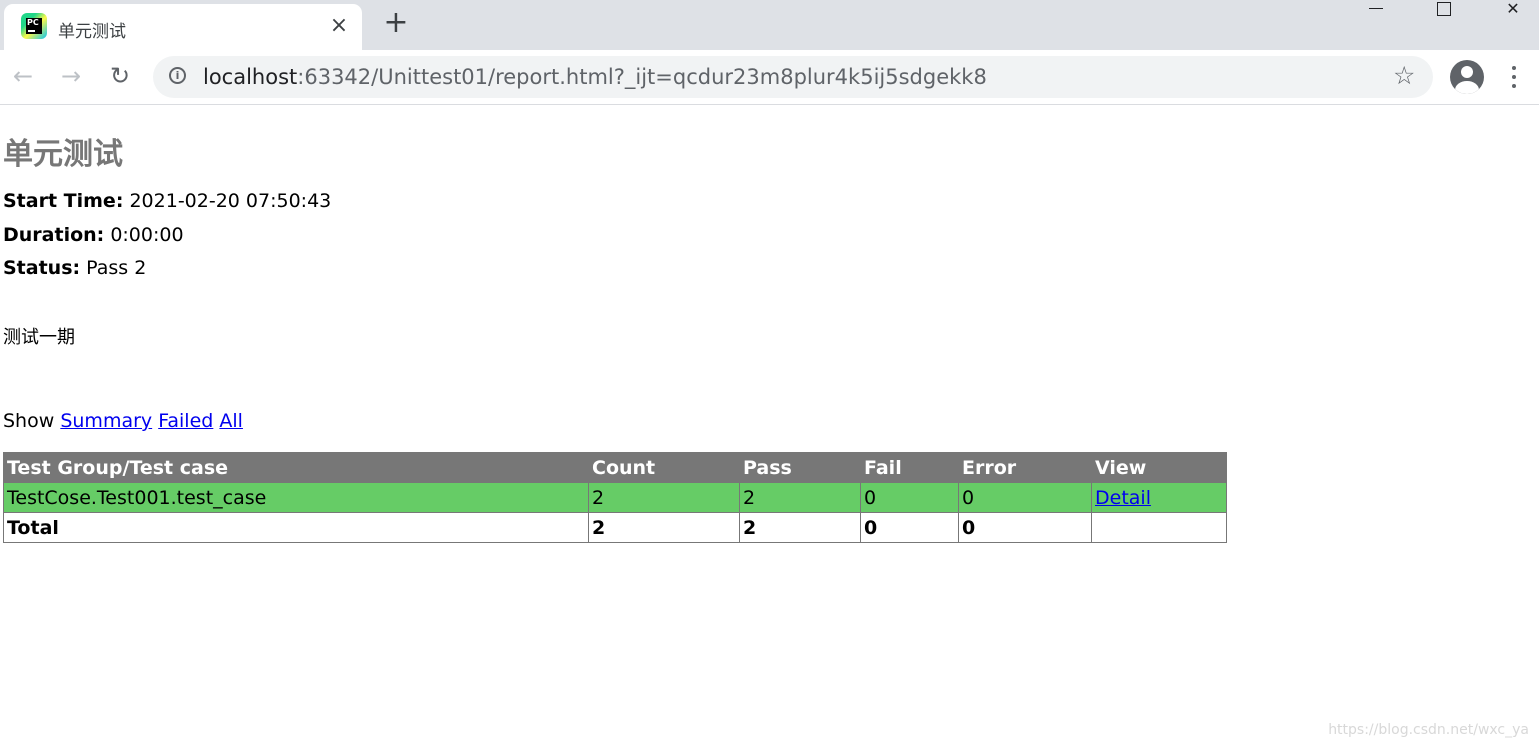  I want to click on header-pass: Pass, so click(800, 467).